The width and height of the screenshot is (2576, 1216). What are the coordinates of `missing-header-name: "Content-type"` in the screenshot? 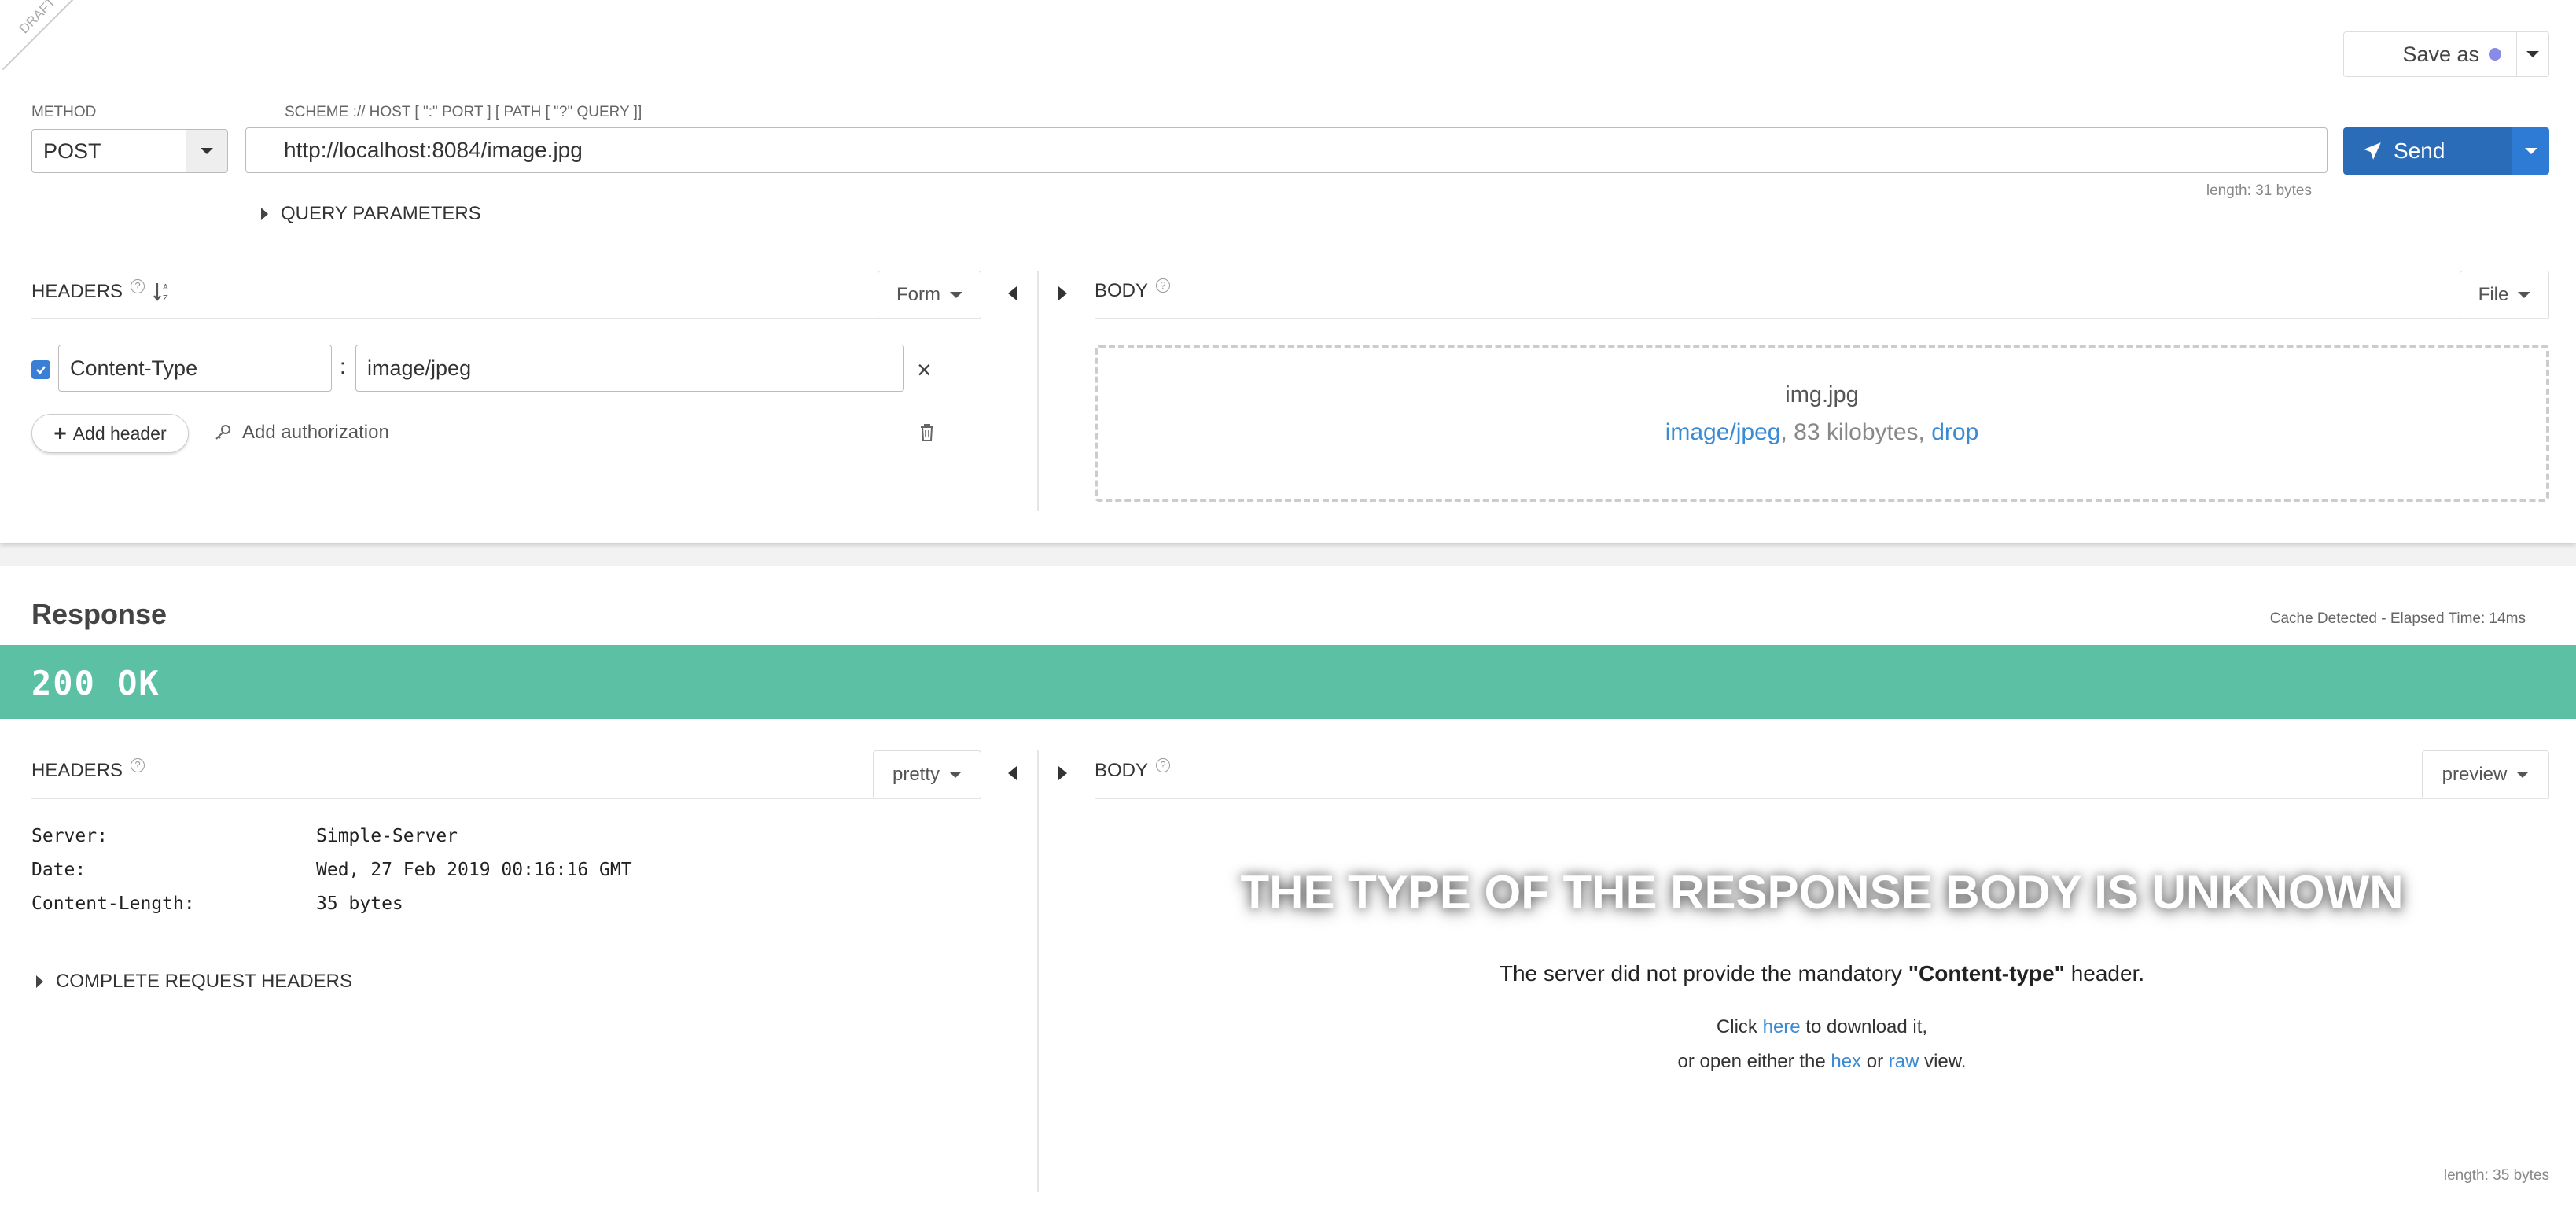 It's located at (1987, 973).